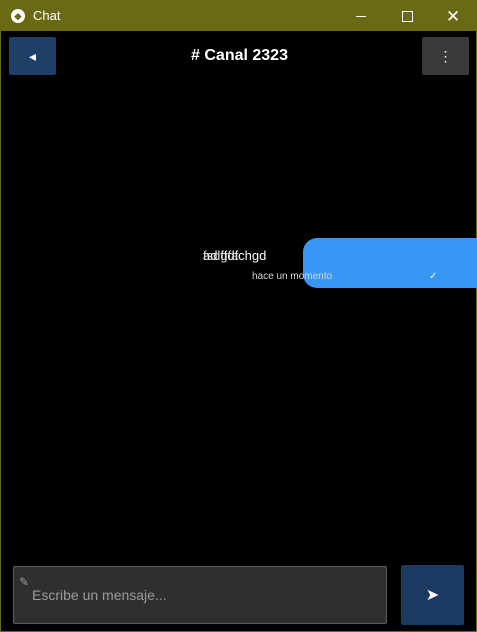 The image size is (477, 632). I want to click on message-input-box: ✎, so click(200, 595).